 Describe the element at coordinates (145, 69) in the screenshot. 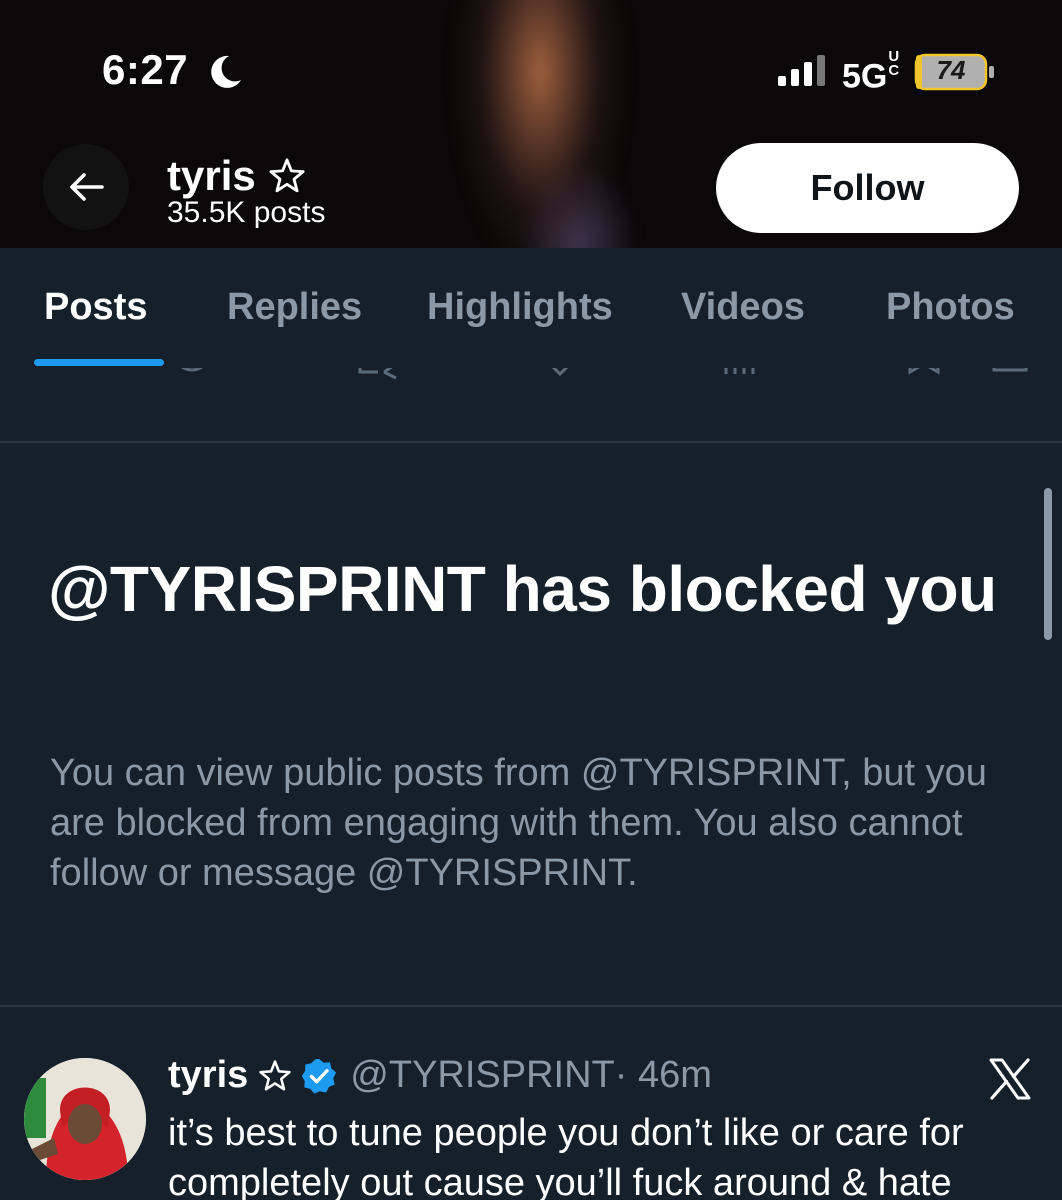

I see `status-time: 6:27` at that location.